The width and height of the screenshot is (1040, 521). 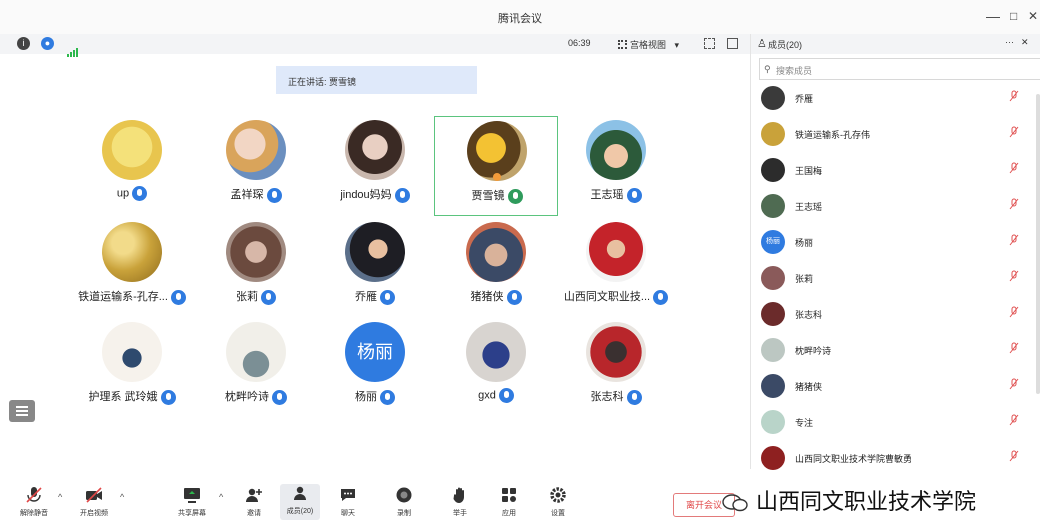 What do you see at coordinates (123, 397) in the screenshot?
I see `participant-name: 护理系 武玲娥` at bounding box center [123, 397].